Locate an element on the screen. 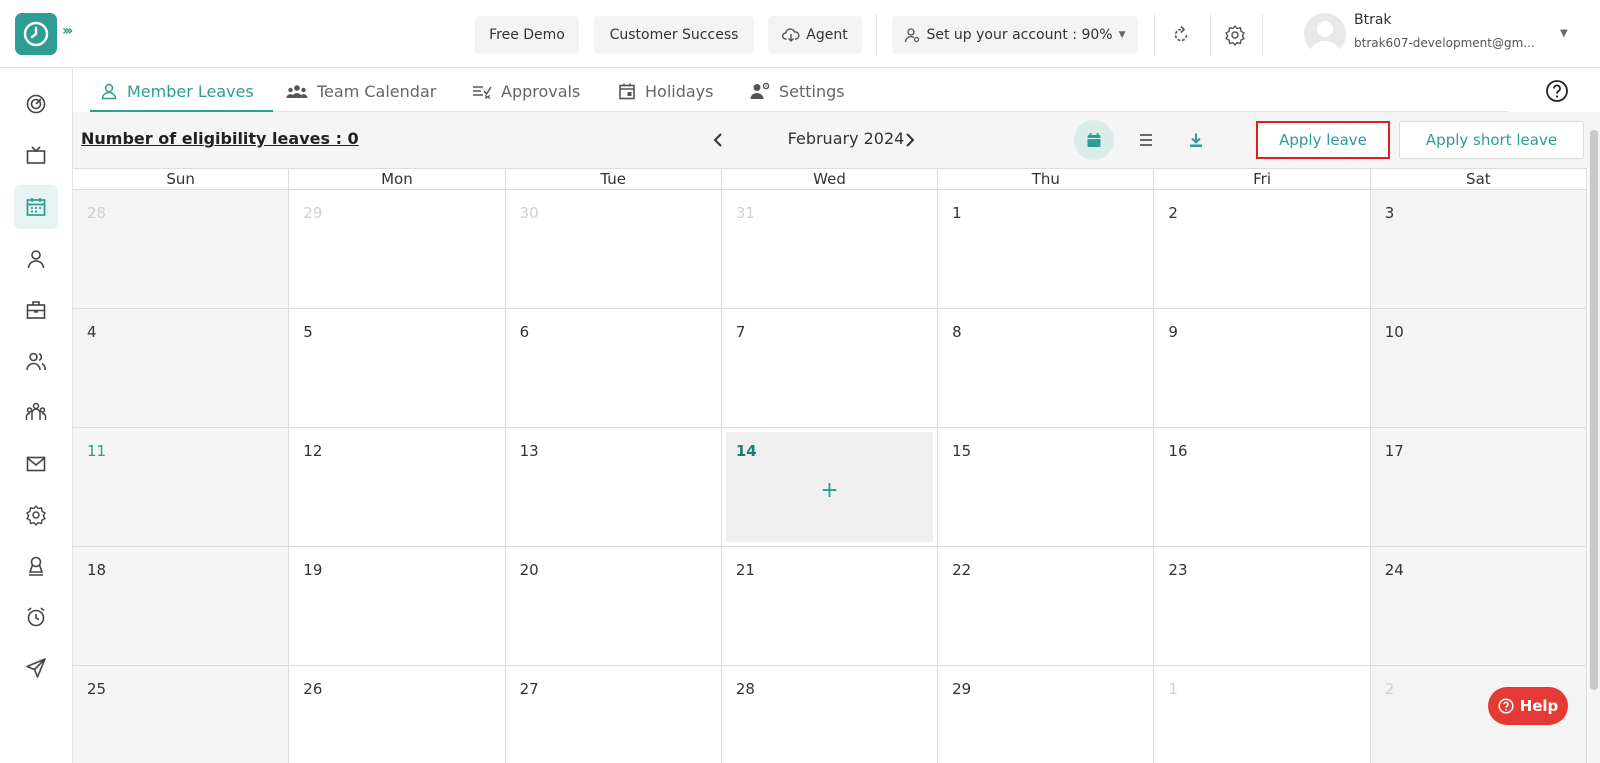  sidebar-item-timesheet is located at coordinates (36, 617).